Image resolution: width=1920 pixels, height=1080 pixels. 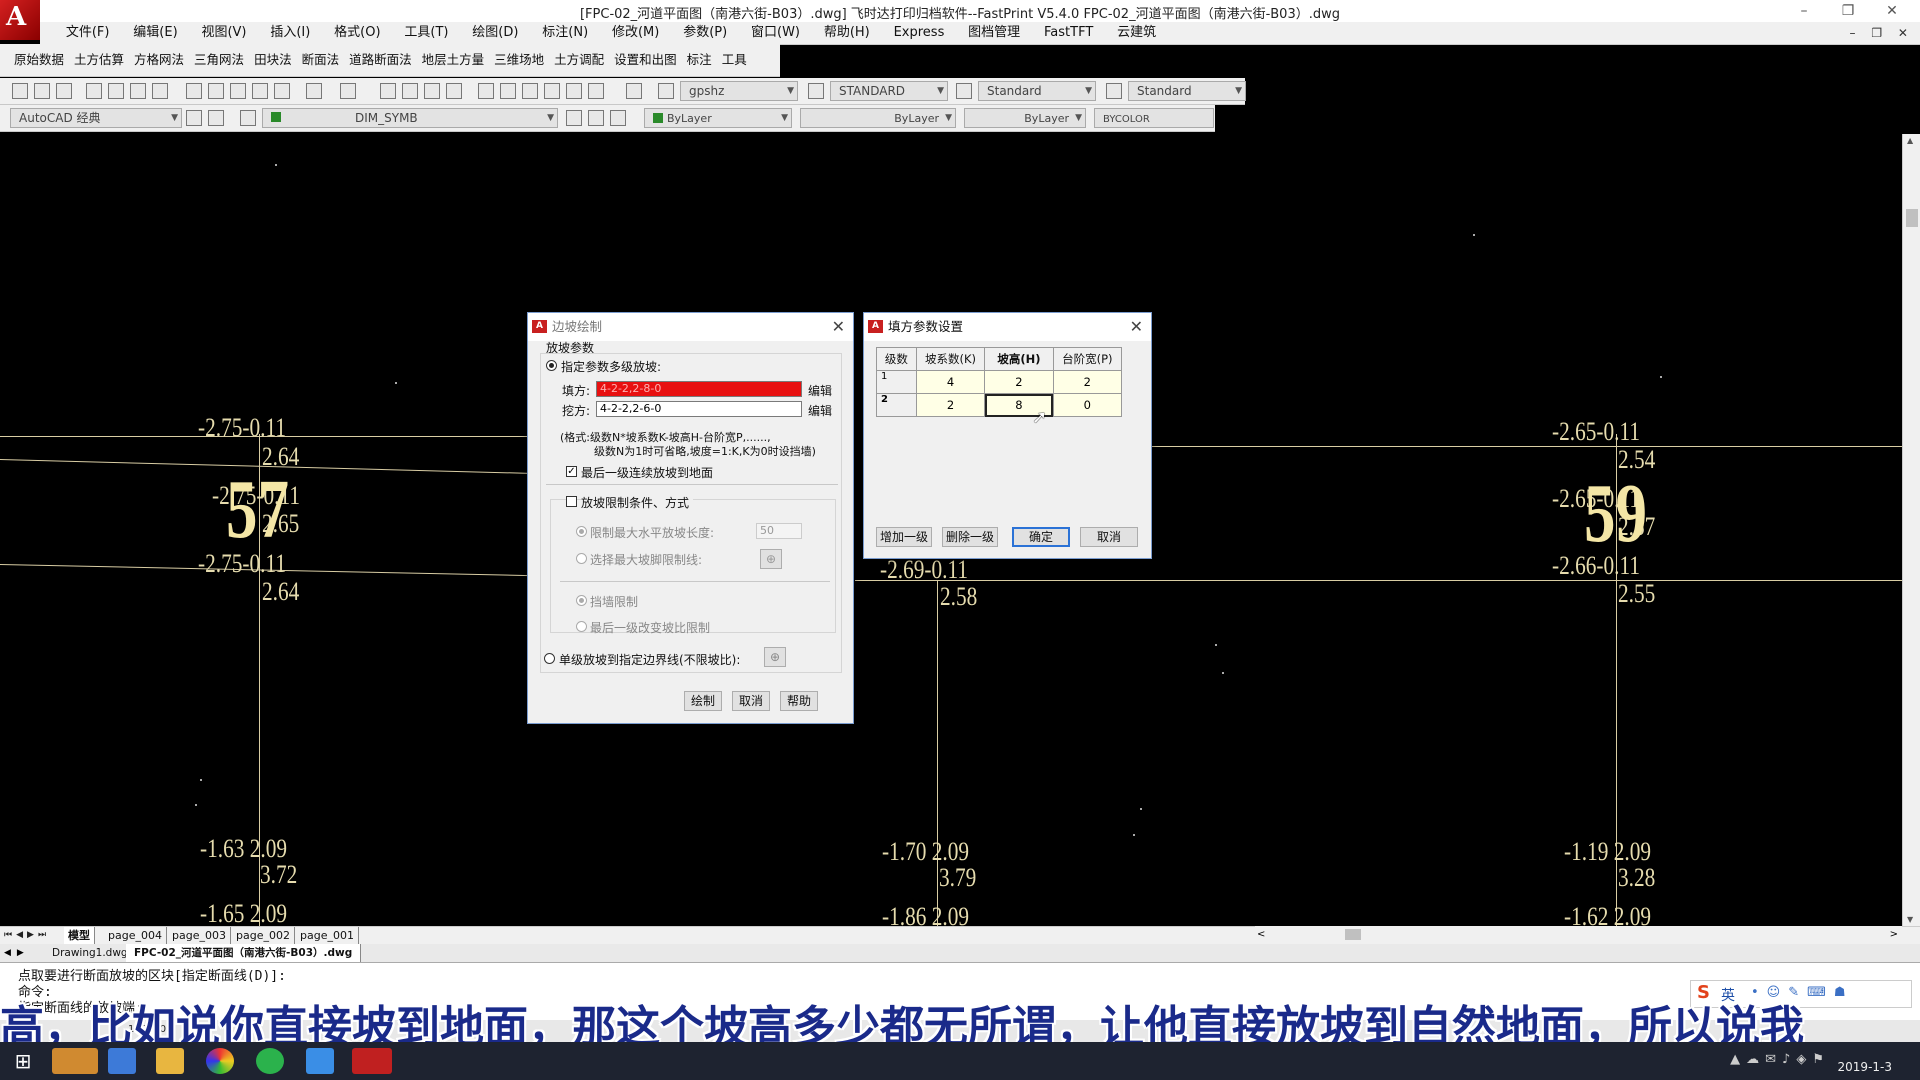 What do you see at coordinates (574, 118) in the screenshot?
I see `make-current-layer-icon` at bounding box center [574, 118].